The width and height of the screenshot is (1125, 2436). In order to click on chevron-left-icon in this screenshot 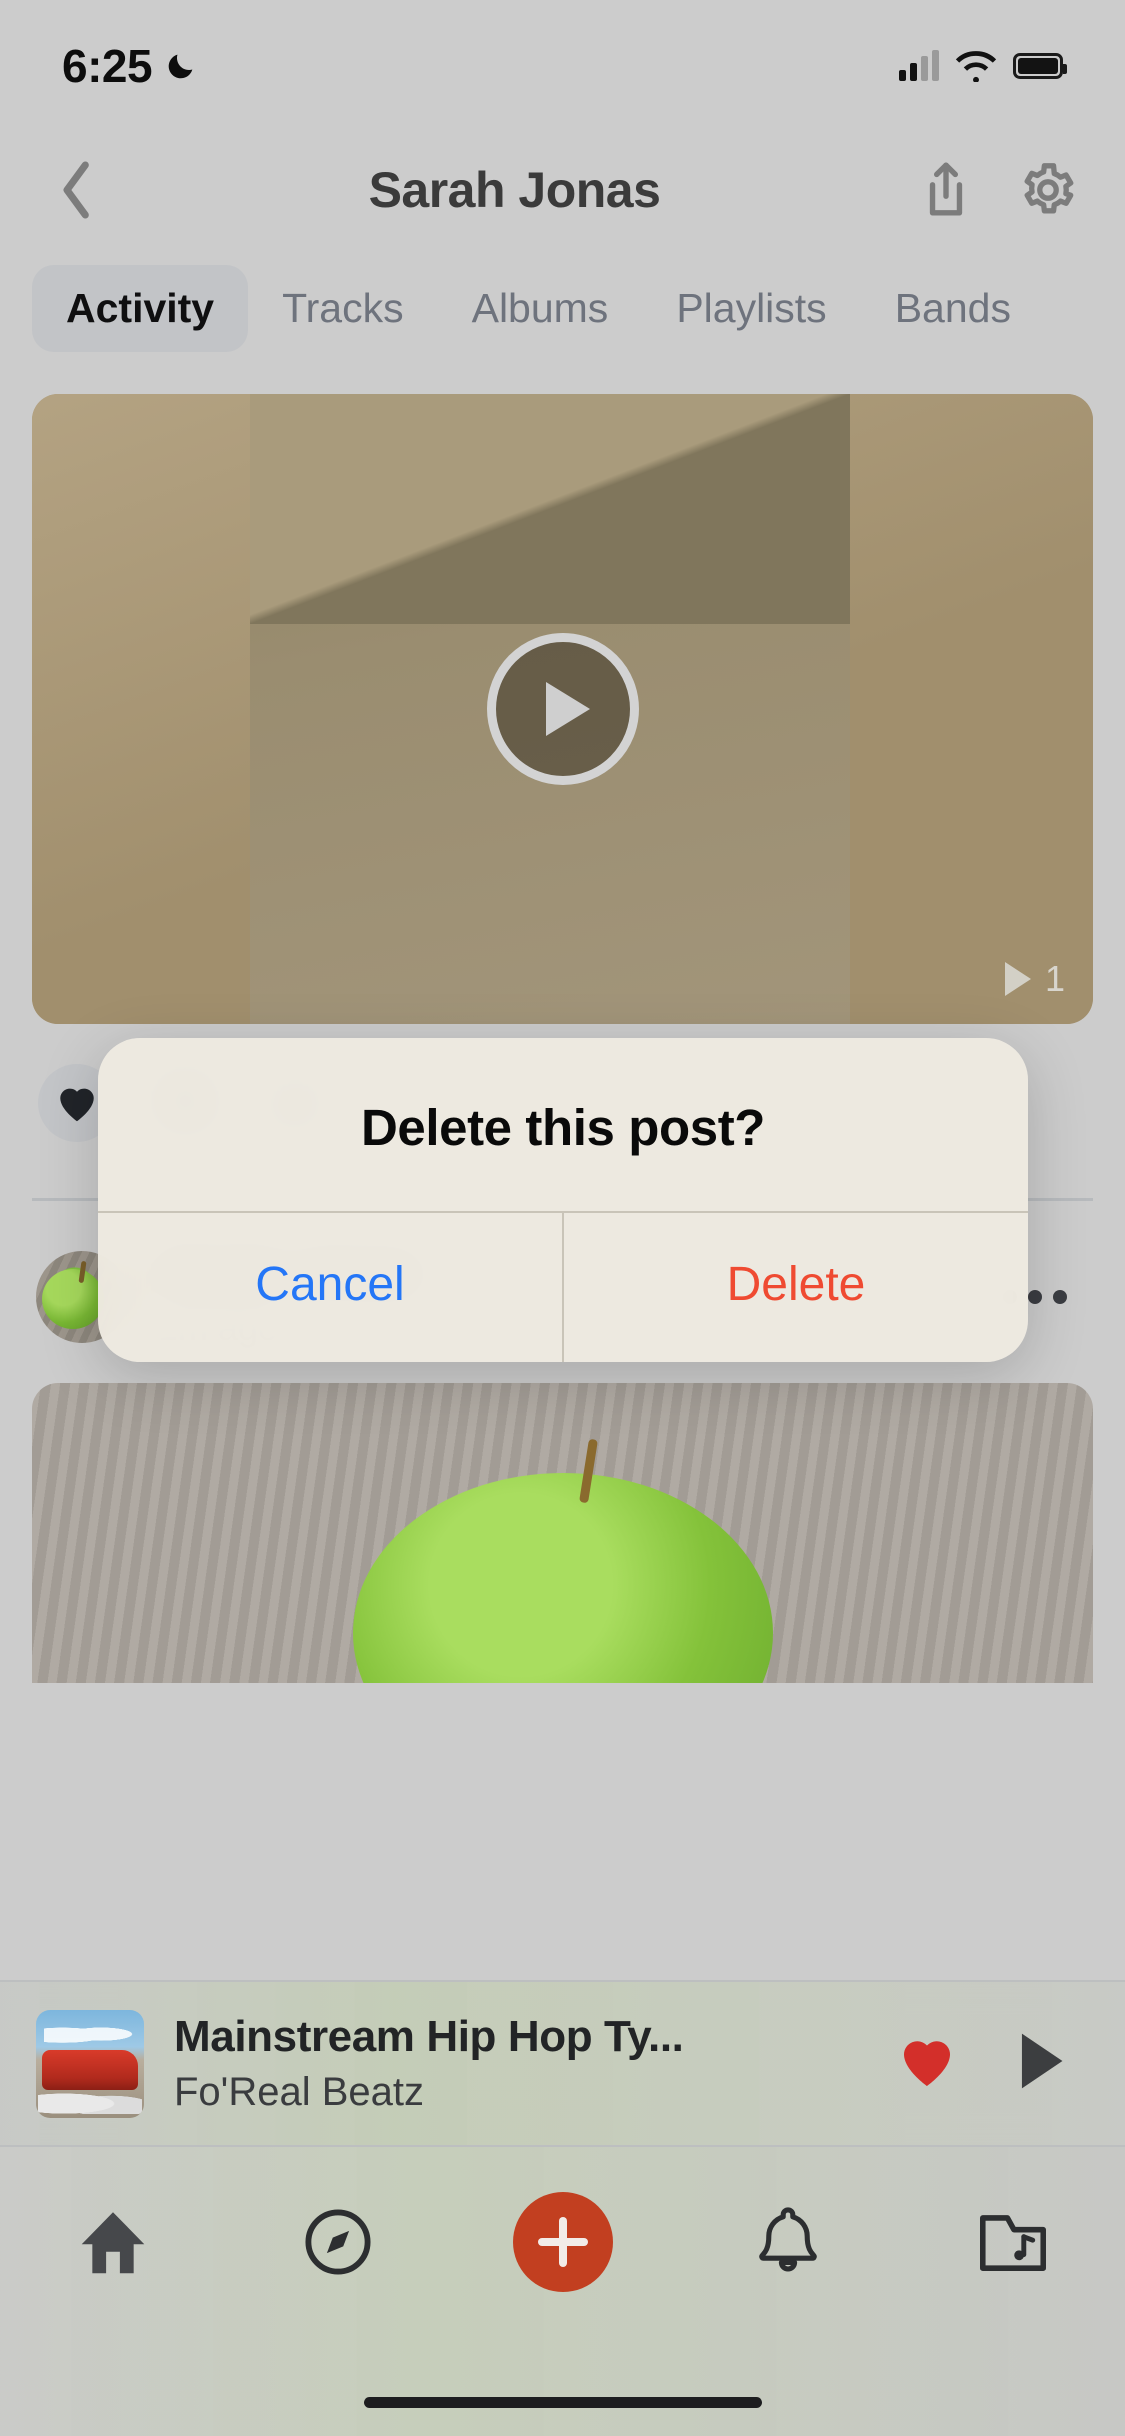, I will do `click(76, 189)`.